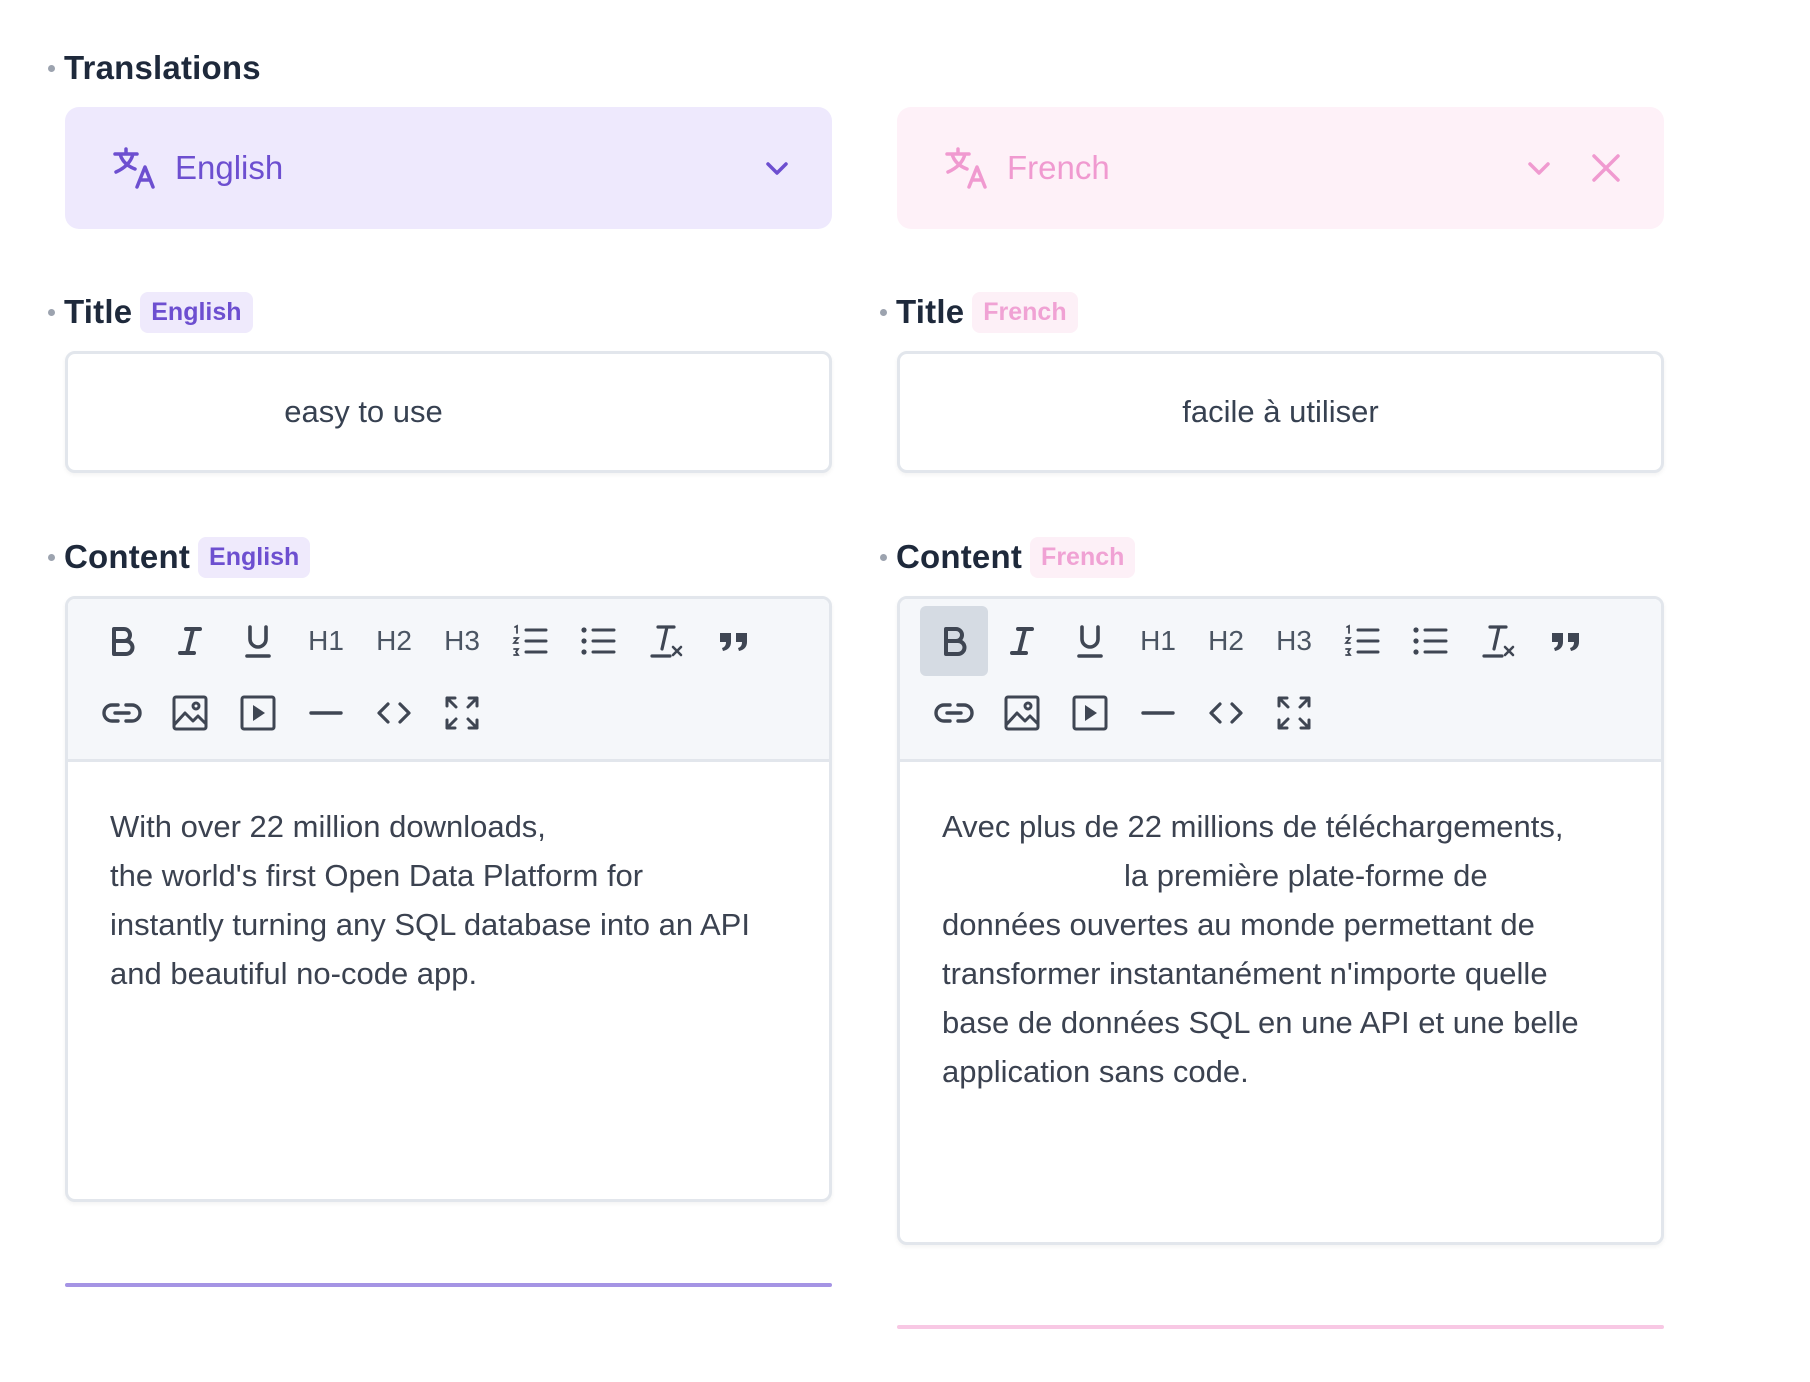 The width and height of the screenshot is (1810, 1382). What do you see at coordinates (1025, 312) in the screenshot?
I see `language-badge: French` at bounding box center [1025, 312].